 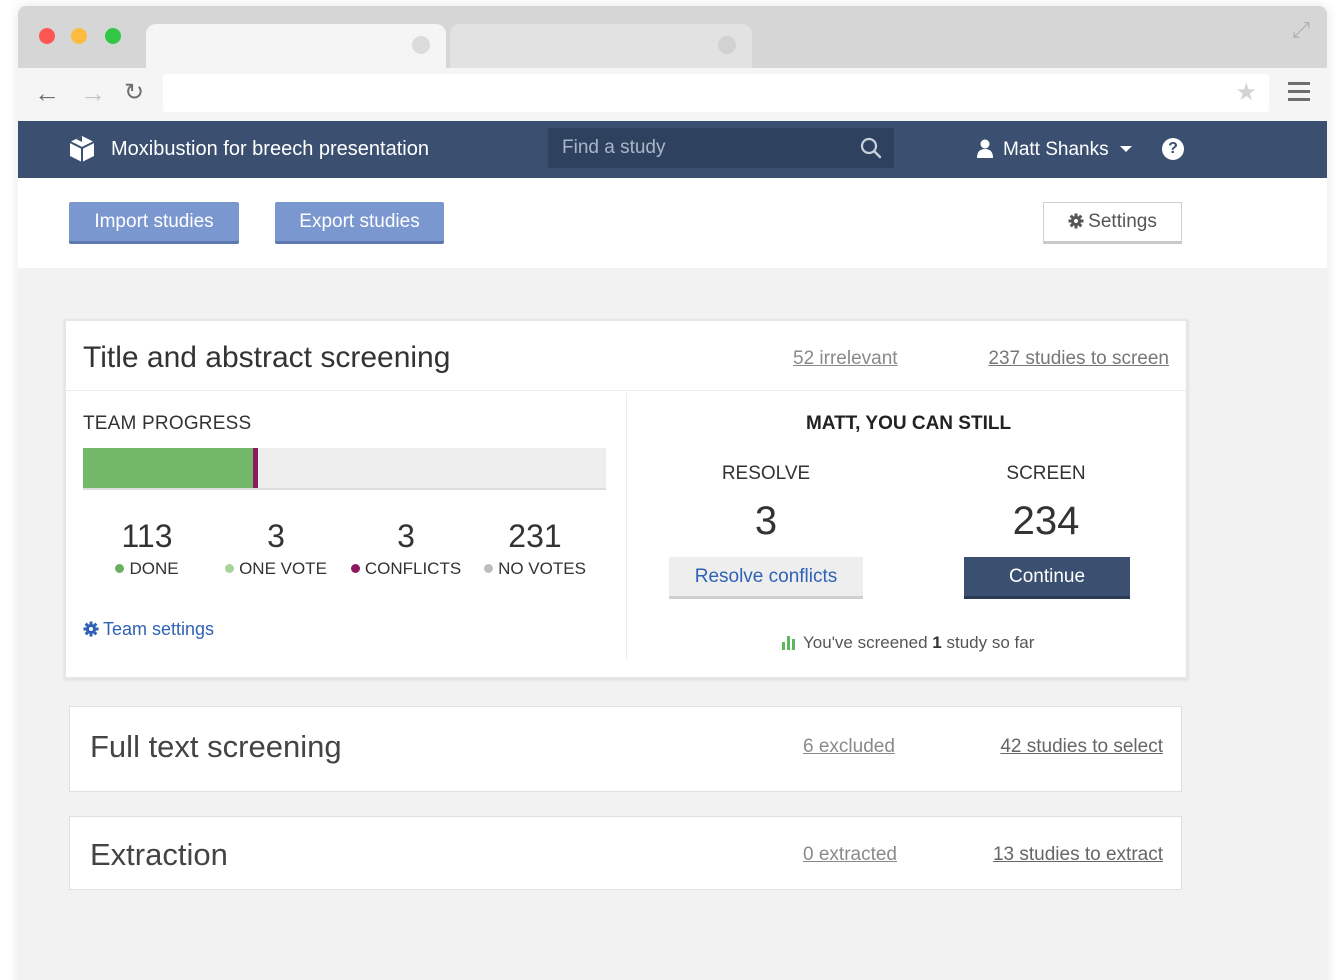 I want to click on screened-prefix: You've screened, so click(x=865, y=642).